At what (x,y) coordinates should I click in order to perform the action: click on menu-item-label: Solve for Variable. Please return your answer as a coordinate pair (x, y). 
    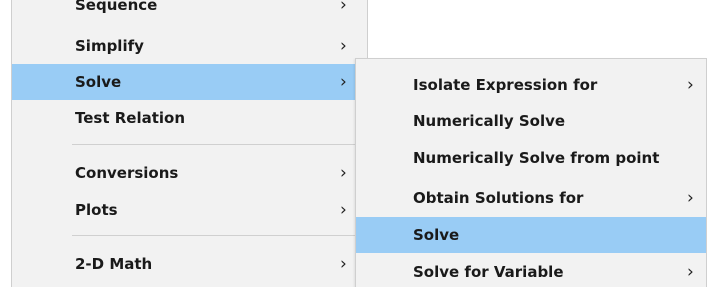
    Looking at the image, I should click on (488, 272).